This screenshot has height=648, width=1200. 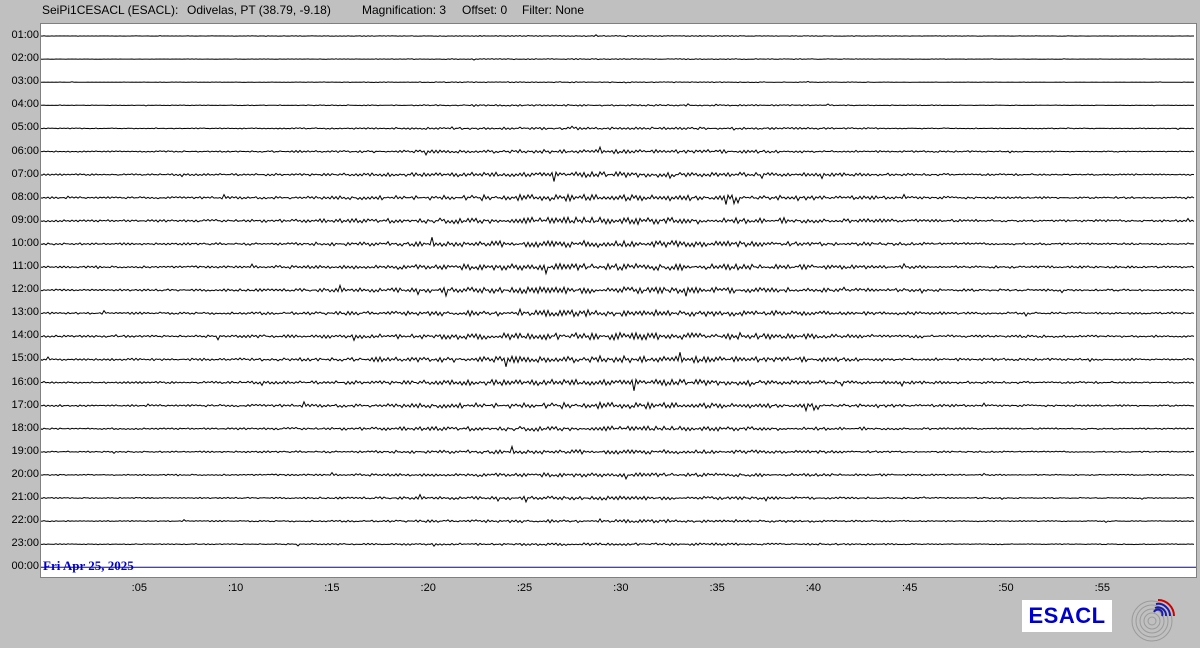 What do you see at coordinates (25, 427) in the screenshot?
I see `hour-label: 18:00` at bounding box center [25, 427].